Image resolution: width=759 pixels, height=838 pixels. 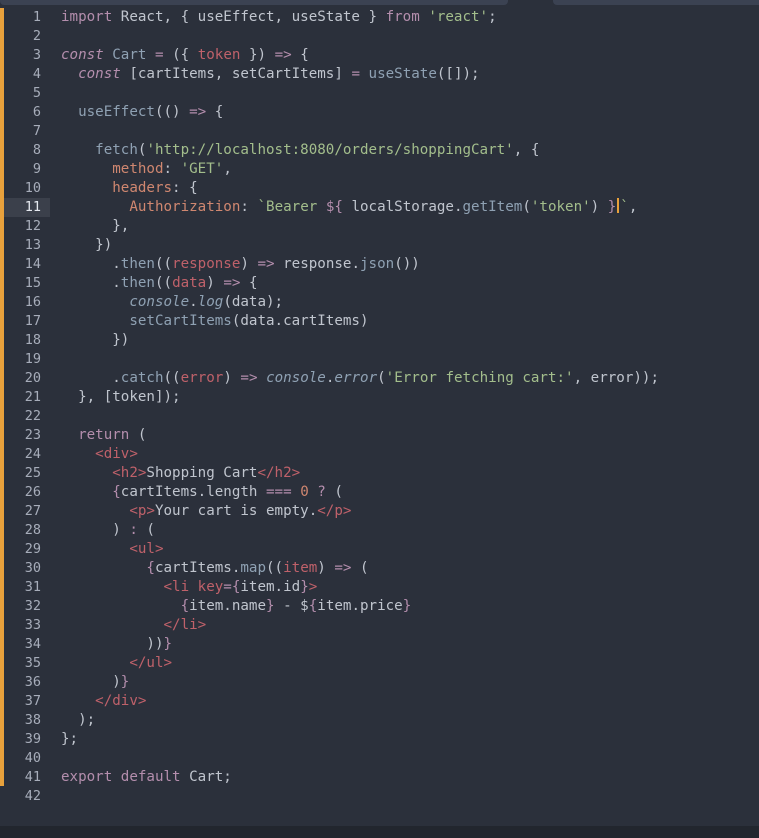 I want to click on code-token: item.id, so click(x=270, y=587).